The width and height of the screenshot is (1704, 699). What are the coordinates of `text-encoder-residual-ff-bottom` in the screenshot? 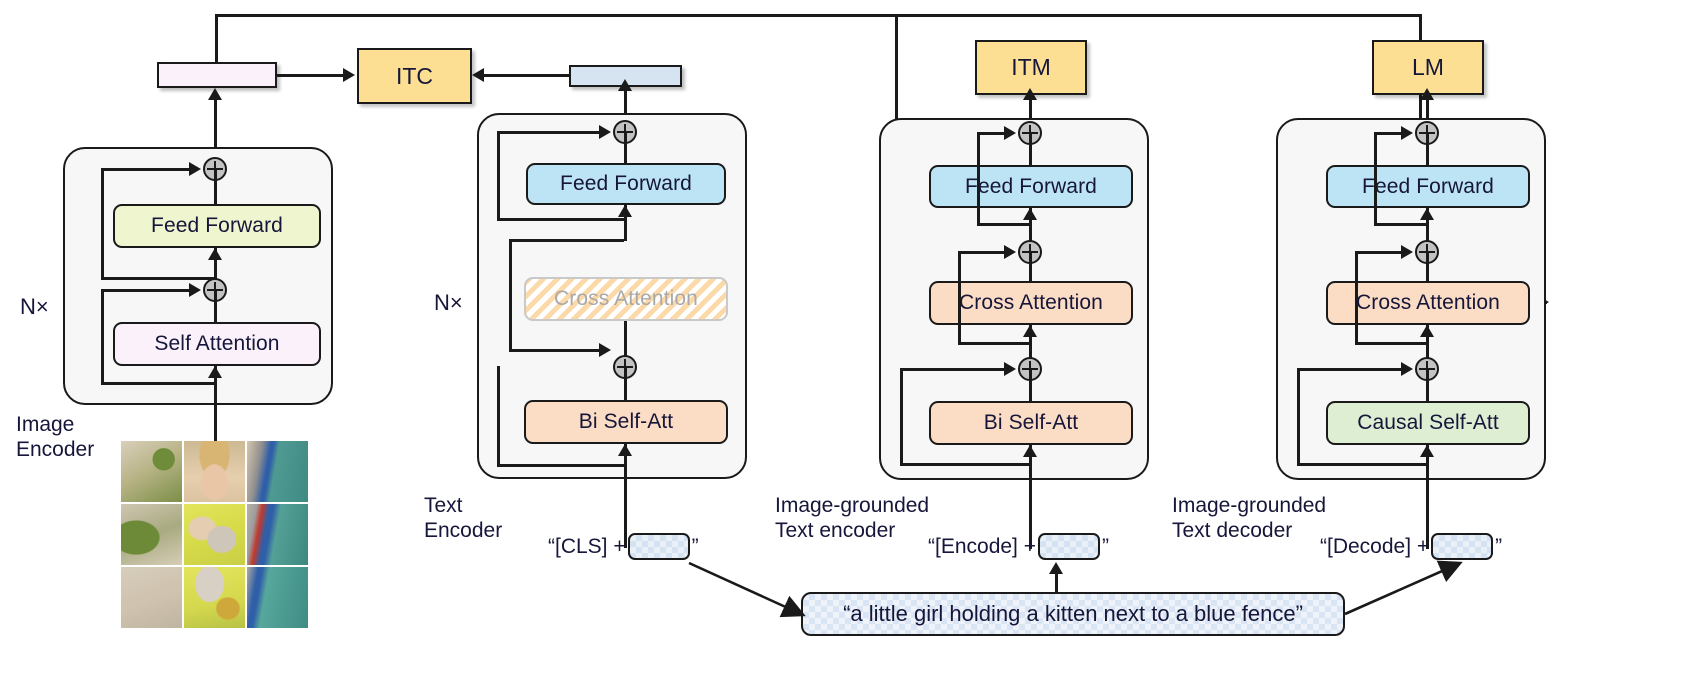 It's located at (560, 219).